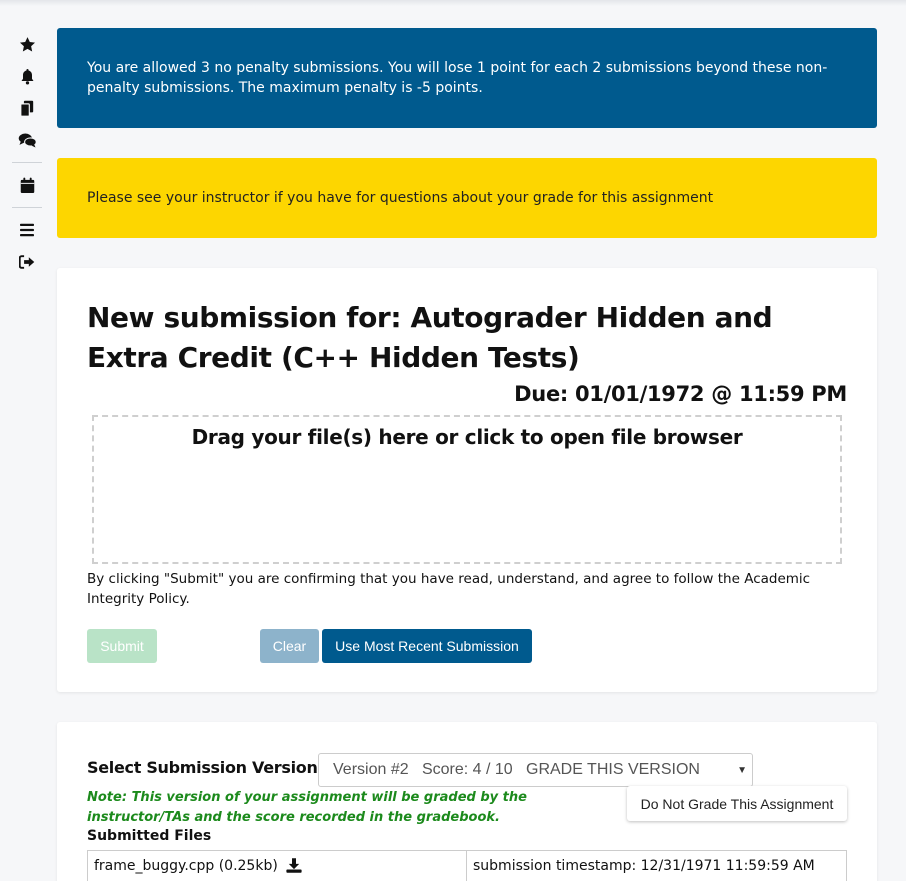 This screenshot has height=881, width=906. What do you see at coordinates (27, 76) in the screenshot?
I see `bell-icon` at bounding box center [27, 76].